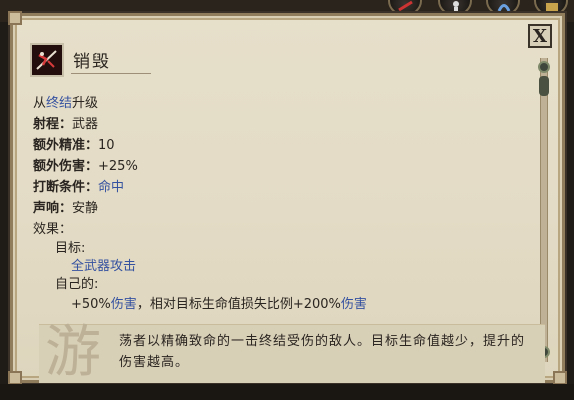 Image resolution: width=574 pixels, height=400 pixels. I want to click on close-button: X, so click(540, 36).